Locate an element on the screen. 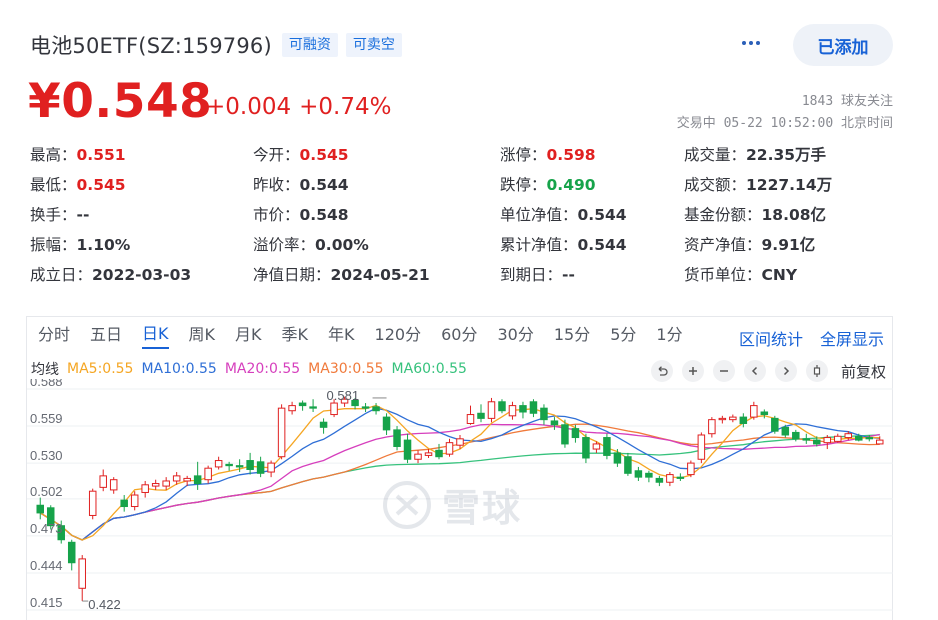 The width and height of the screenshot is (938, 620). period-tab: 1分 is located at coordinates (669, 336).